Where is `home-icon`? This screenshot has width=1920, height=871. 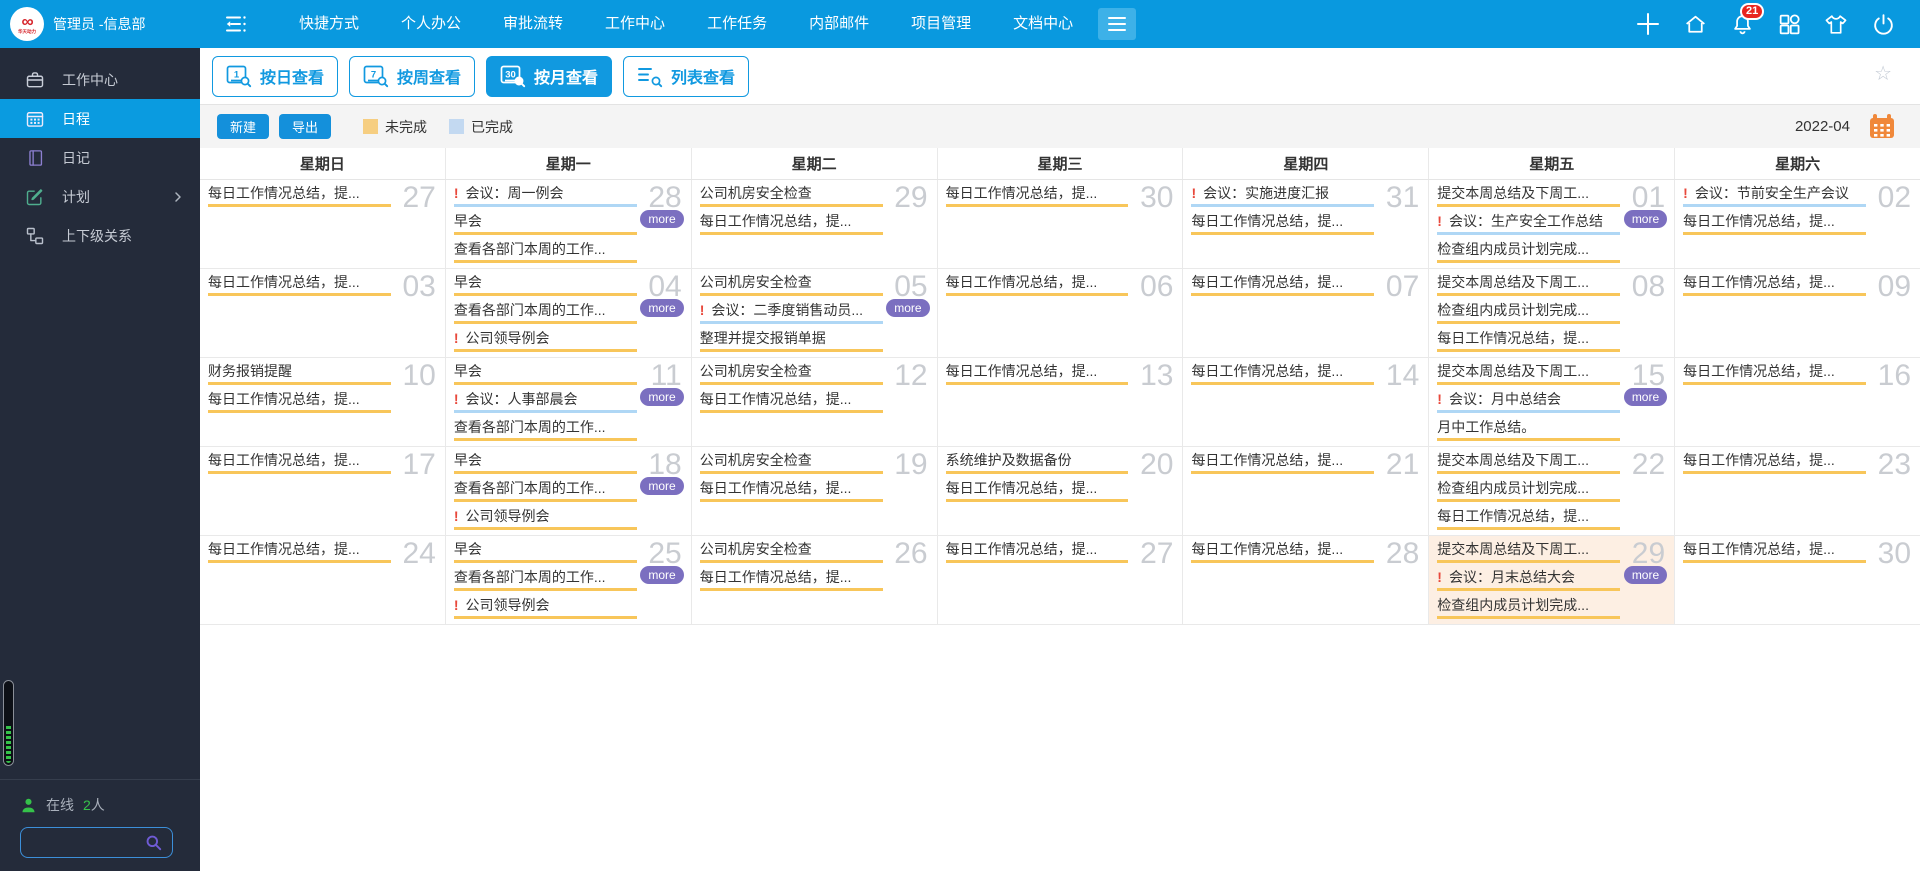
home-icon is located at coordinates (1695, 24).